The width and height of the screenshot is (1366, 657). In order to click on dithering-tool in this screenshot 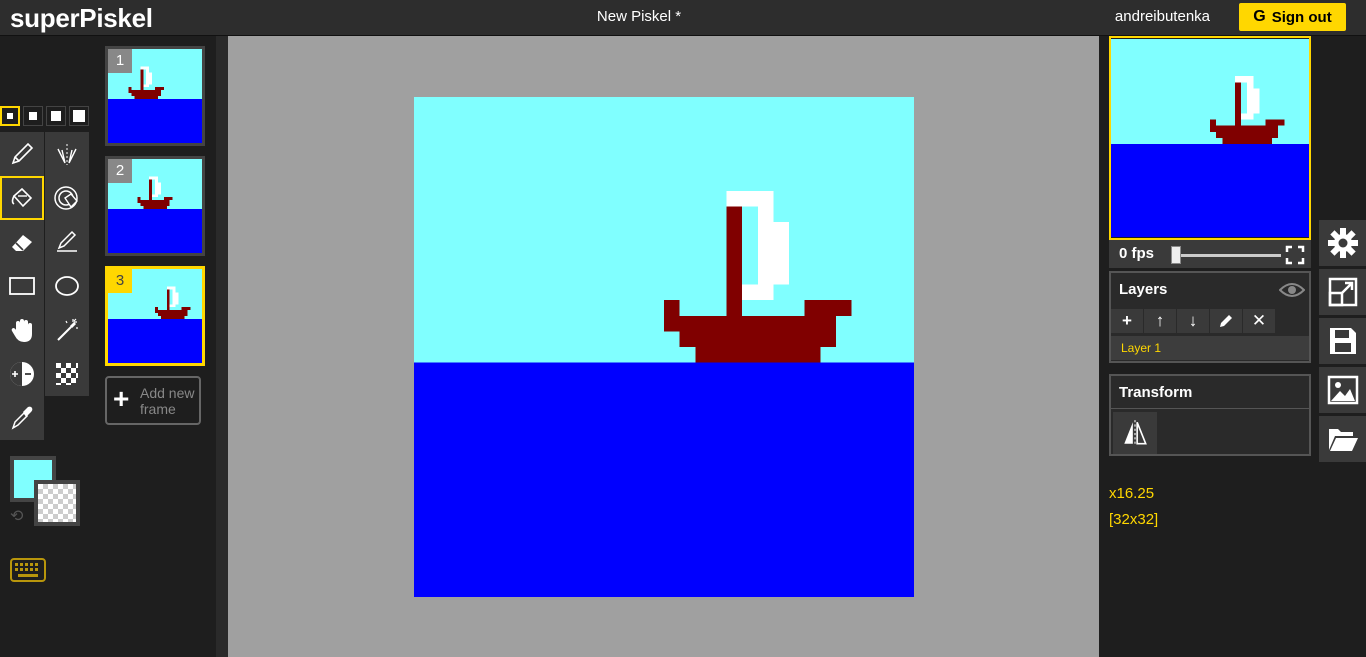, I will do `click(67, 374)`.